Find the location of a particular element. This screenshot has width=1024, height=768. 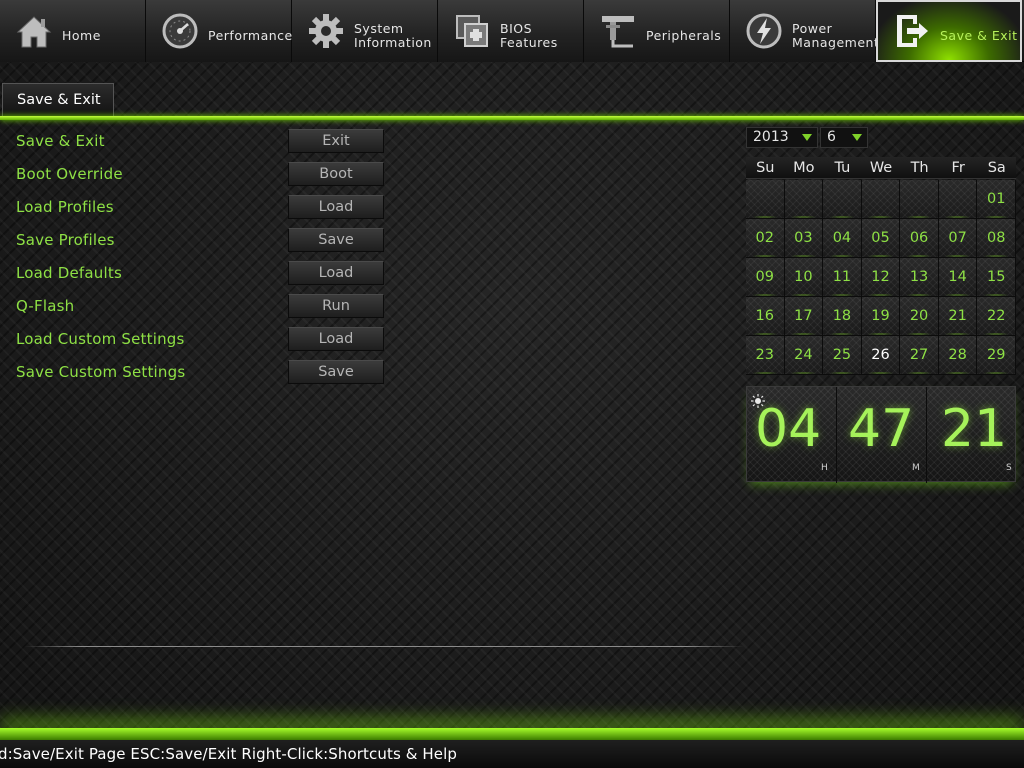

load-custom-settings-button: Load is located at coordinates (336, 339).